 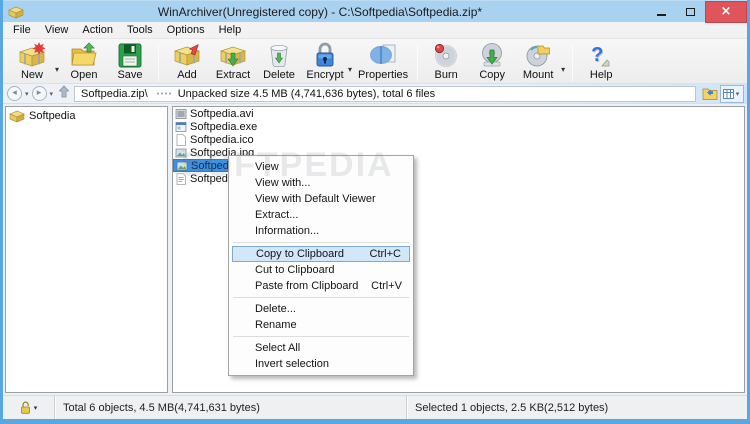 What do you see at coordinates (737, 93) in the screenshot?
I see `view-mode-caret: ▾` at bounding box center [737, 93].